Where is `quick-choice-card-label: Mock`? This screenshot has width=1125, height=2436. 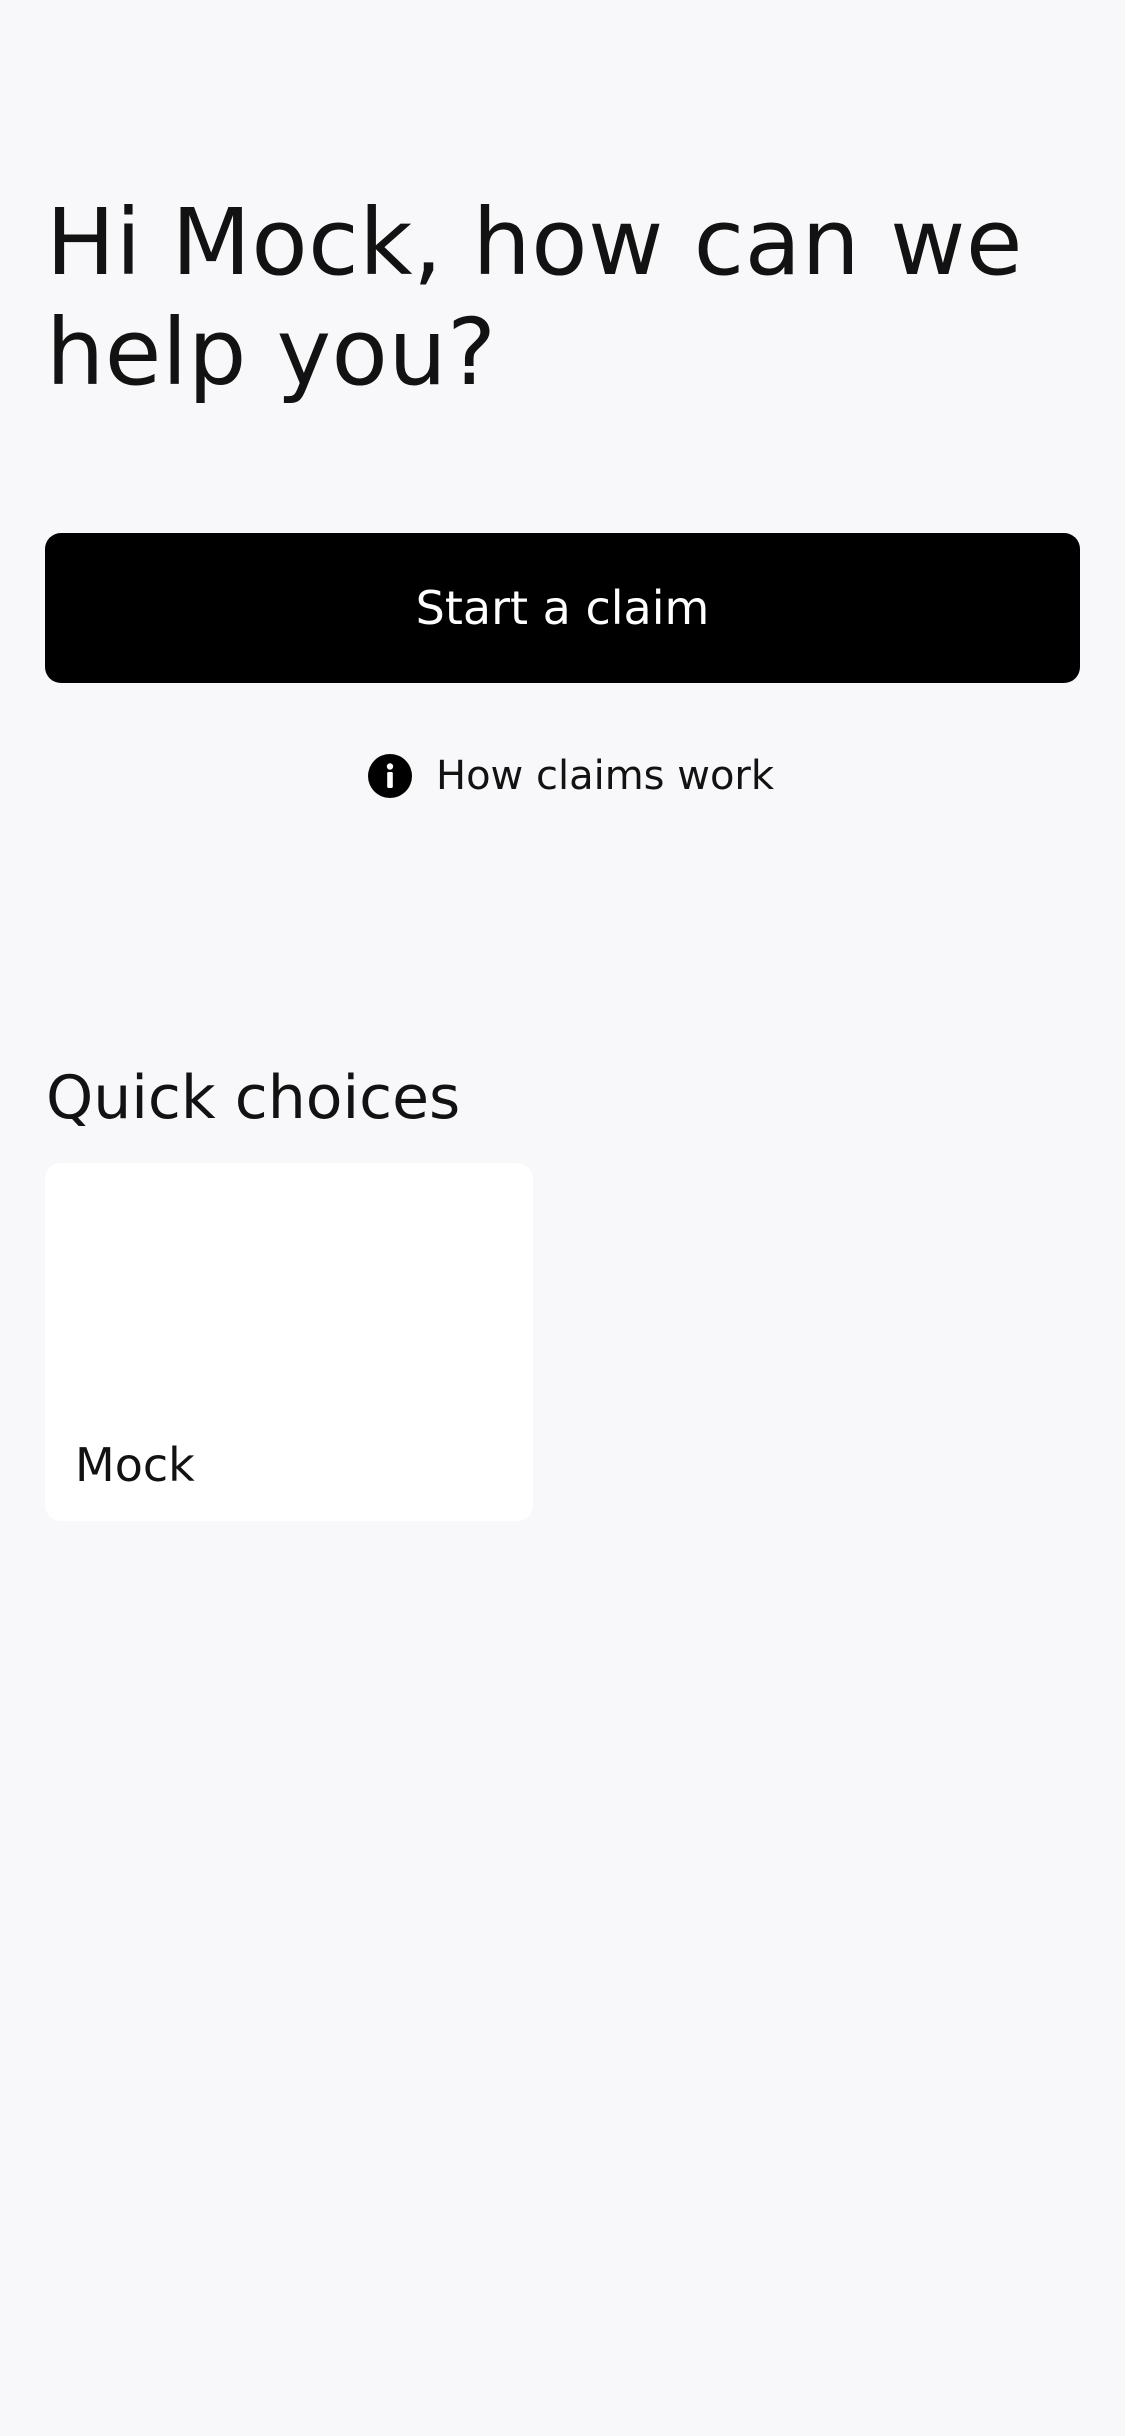 quick-choice-card-label: Mock is located at coordinates (135, 1465).